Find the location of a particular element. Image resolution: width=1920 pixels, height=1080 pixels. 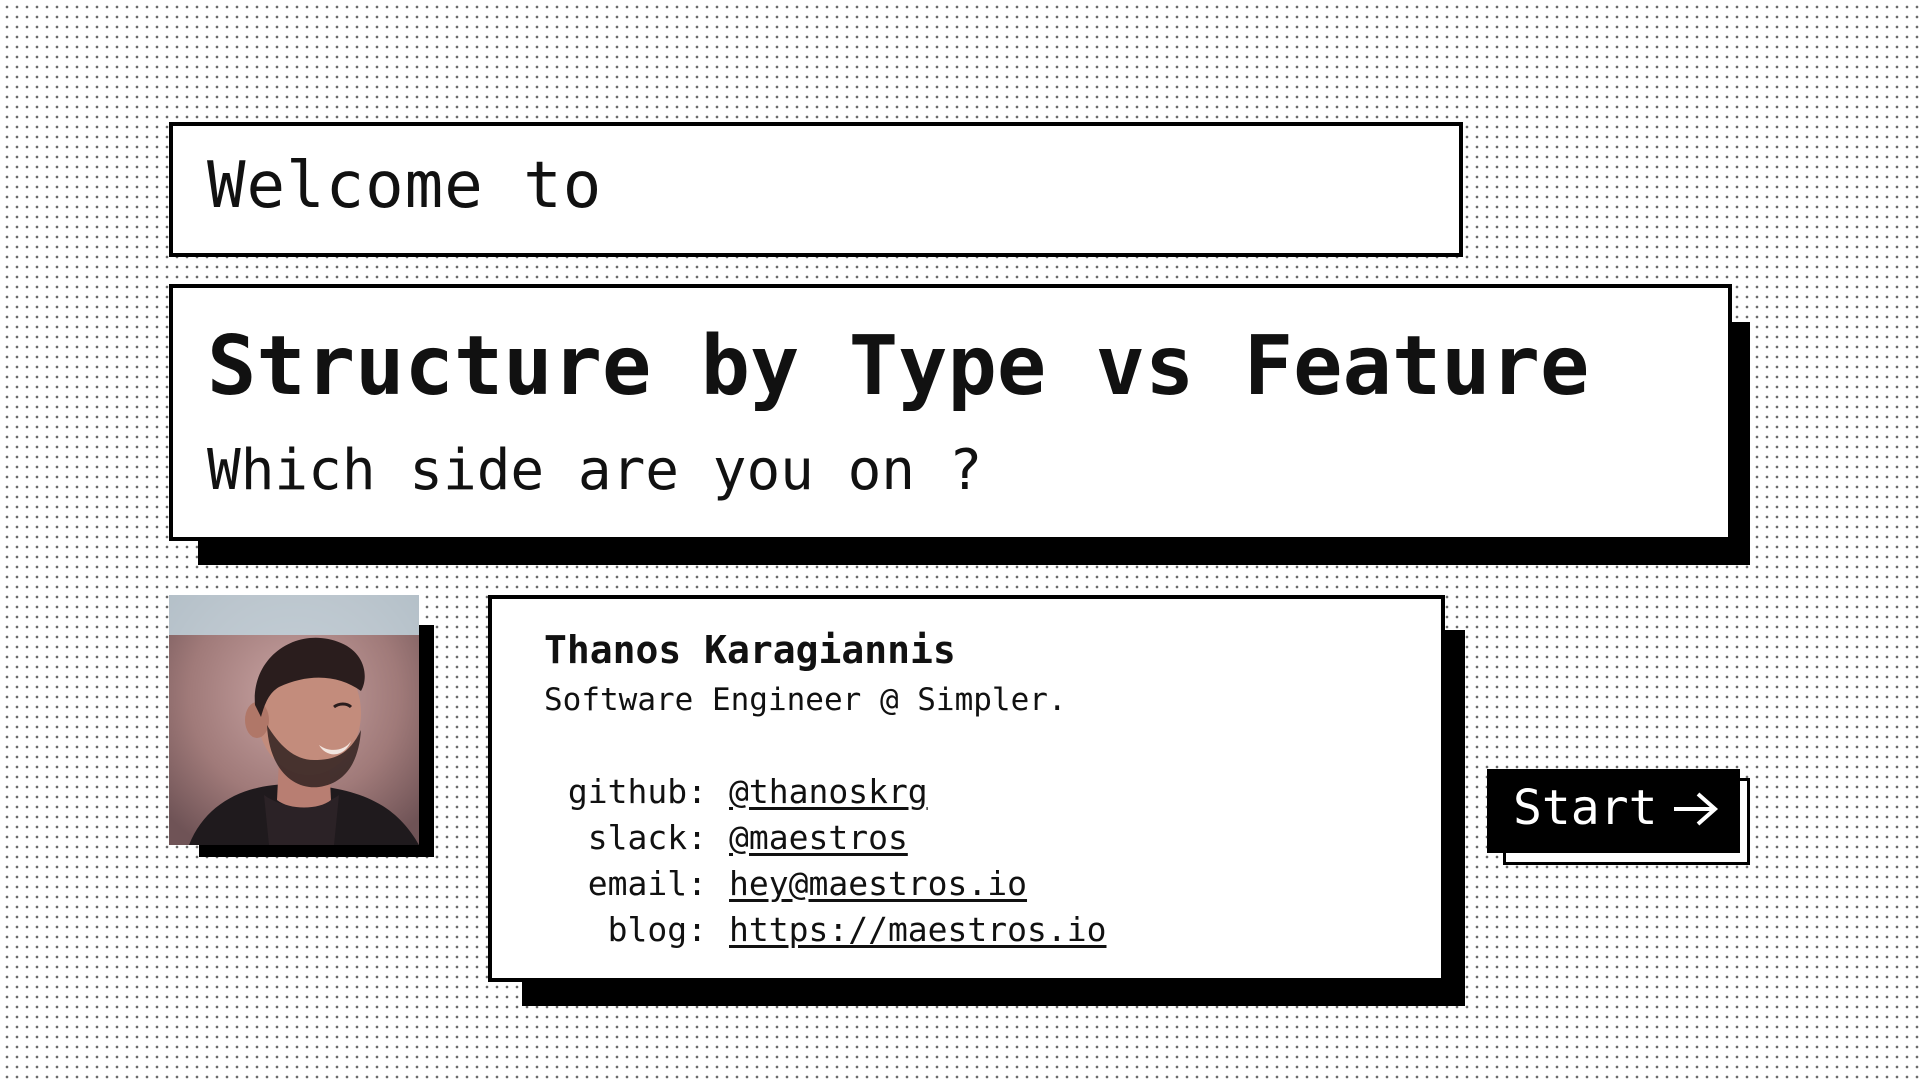

slack-link: @maestros is located at coordinates (818, 837).